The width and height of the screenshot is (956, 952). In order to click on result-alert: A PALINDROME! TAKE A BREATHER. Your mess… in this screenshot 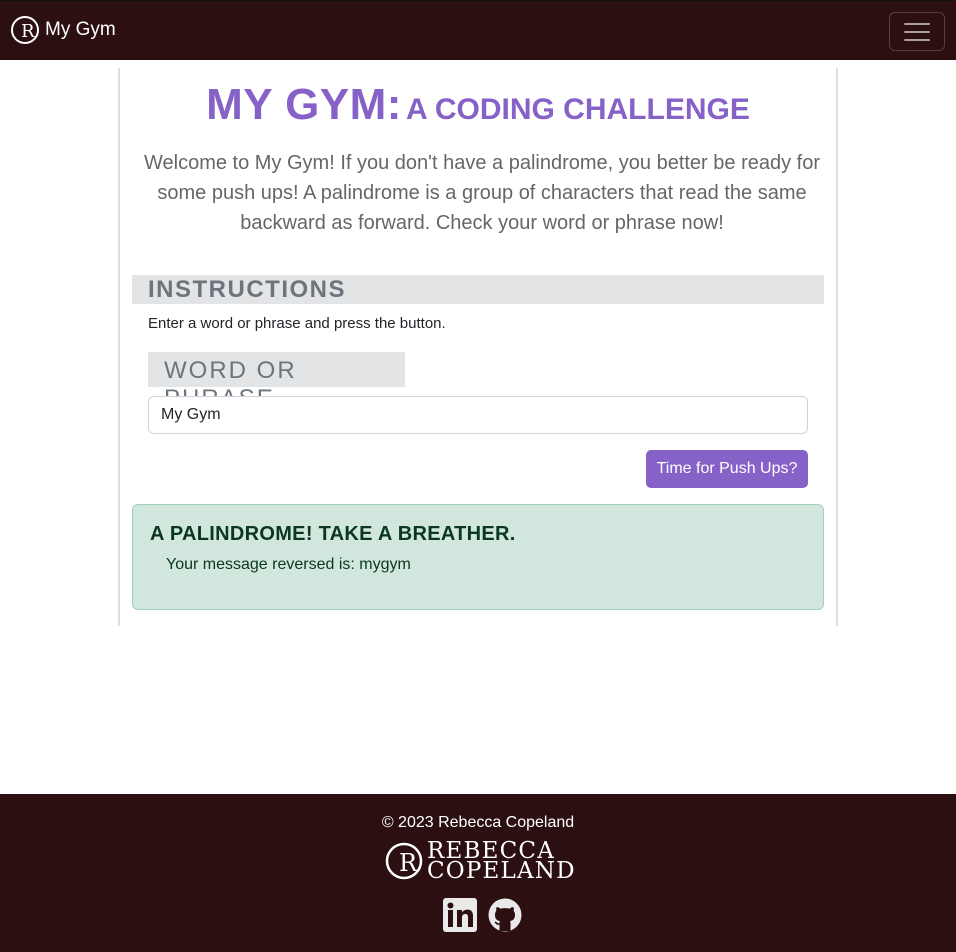, I will do `click(478, 557)`.